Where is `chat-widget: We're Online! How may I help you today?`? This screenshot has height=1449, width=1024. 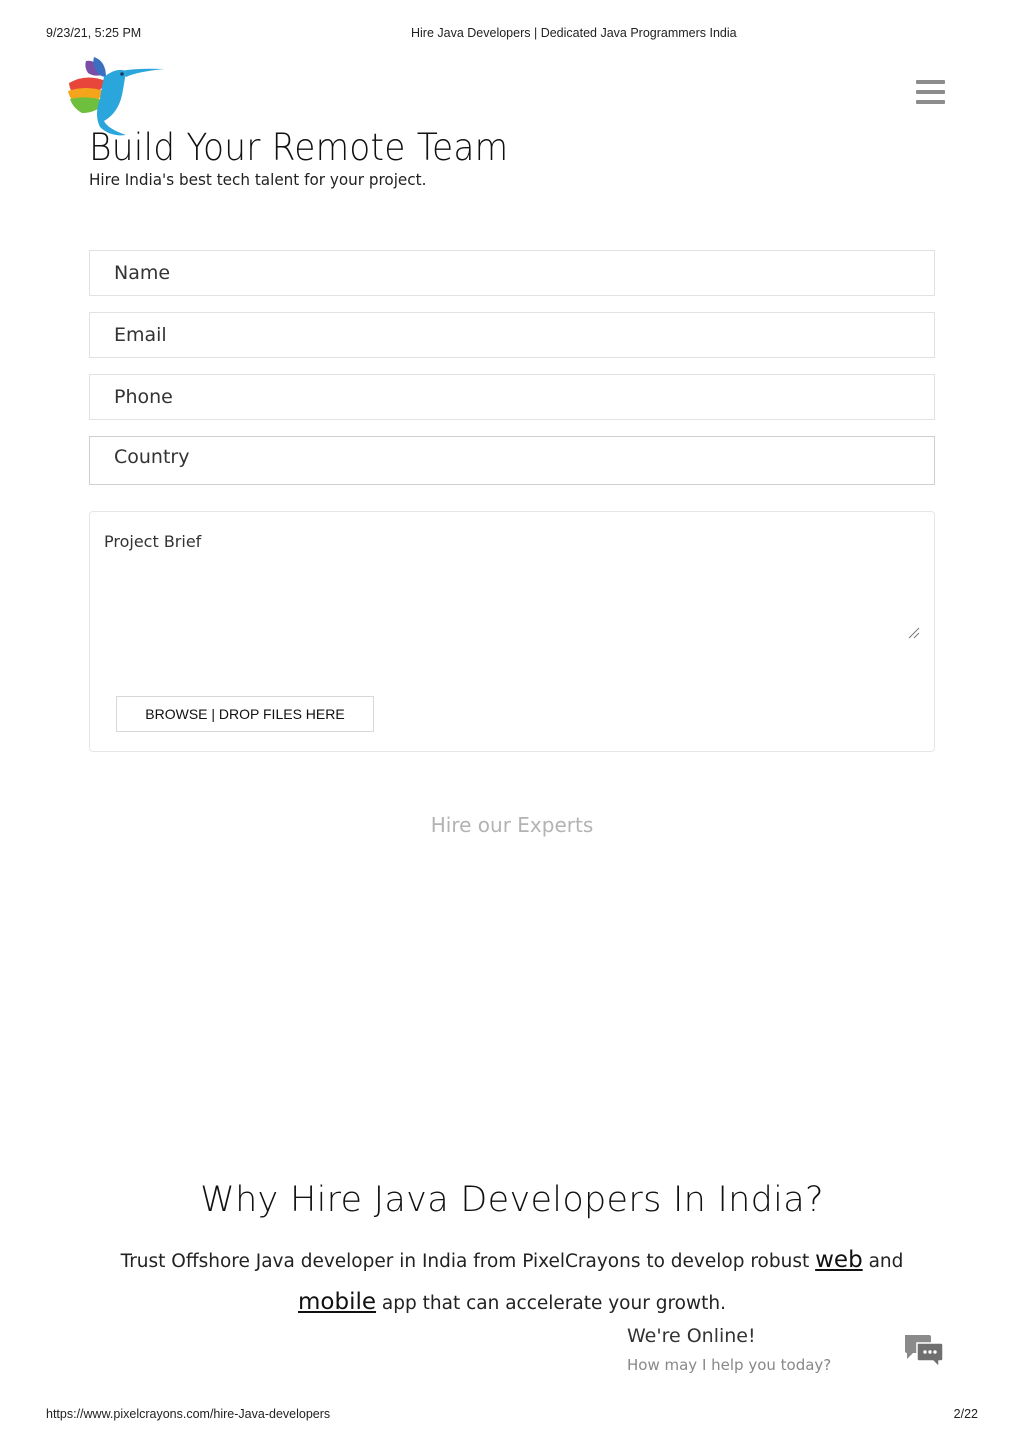
chat-widget: We're Online! How may I help you today? is located at coordinates (792, 1355).